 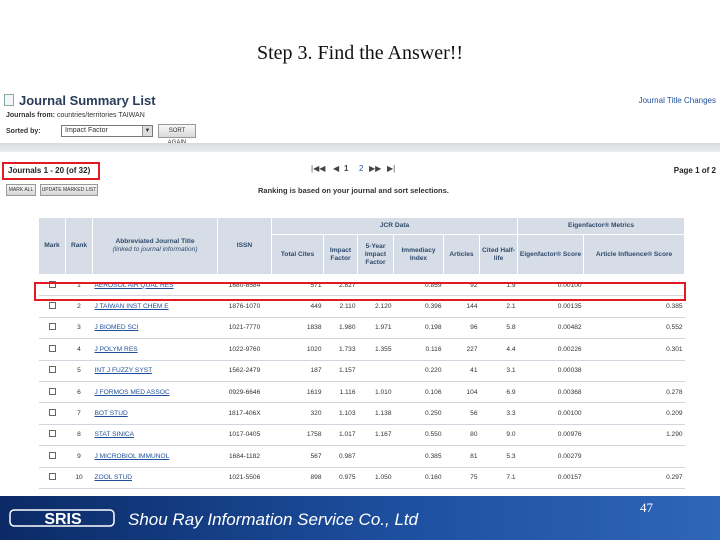 What do you see at coordinates (498, 254) in the screenshot?
I see `col-cited-half-life: Cited Half-life` at bounding box center [498, 254].